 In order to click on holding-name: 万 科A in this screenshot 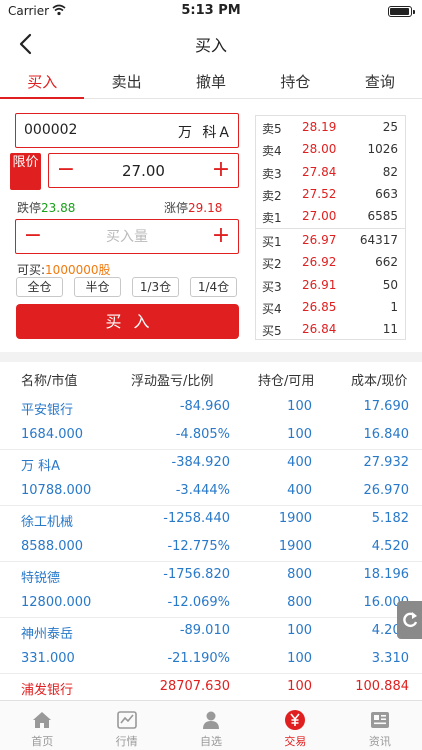, I will do `click(41, 466)`.